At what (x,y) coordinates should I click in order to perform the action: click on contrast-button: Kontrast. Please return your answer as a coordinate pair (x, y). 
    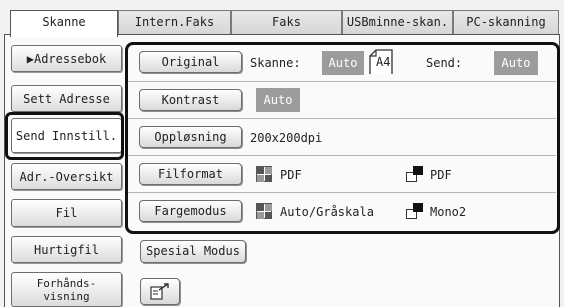
    Looking at the image, I should click on (190, 100).